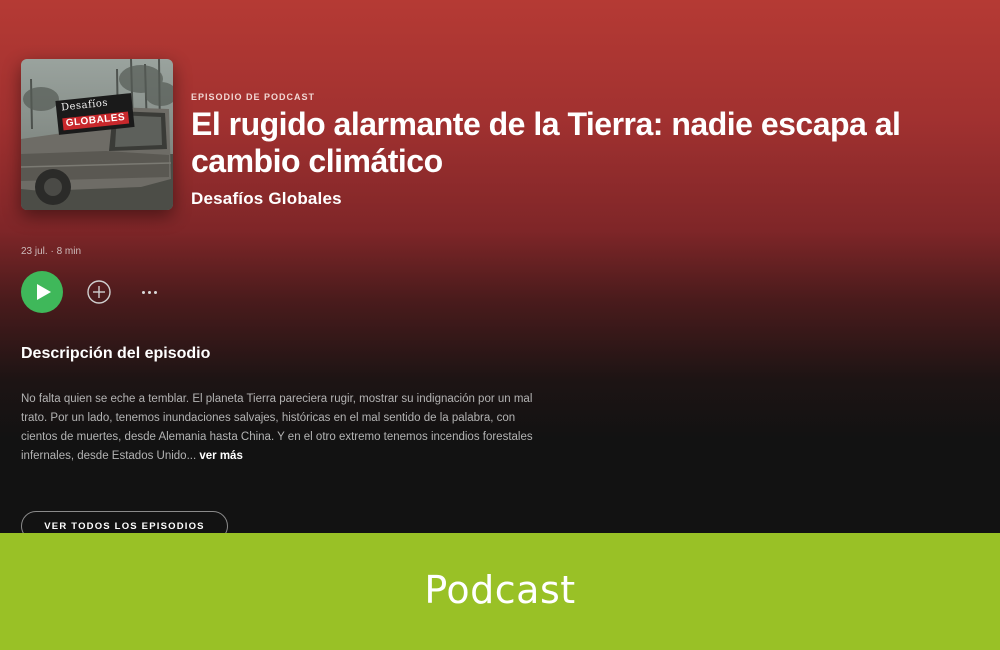 The image size is (1000, 650). Describe the element at coordinates (124, 522) in the screenshot. I see `see-all-episodes-button: VER TODOS LOS EPISODIOS` at that location.